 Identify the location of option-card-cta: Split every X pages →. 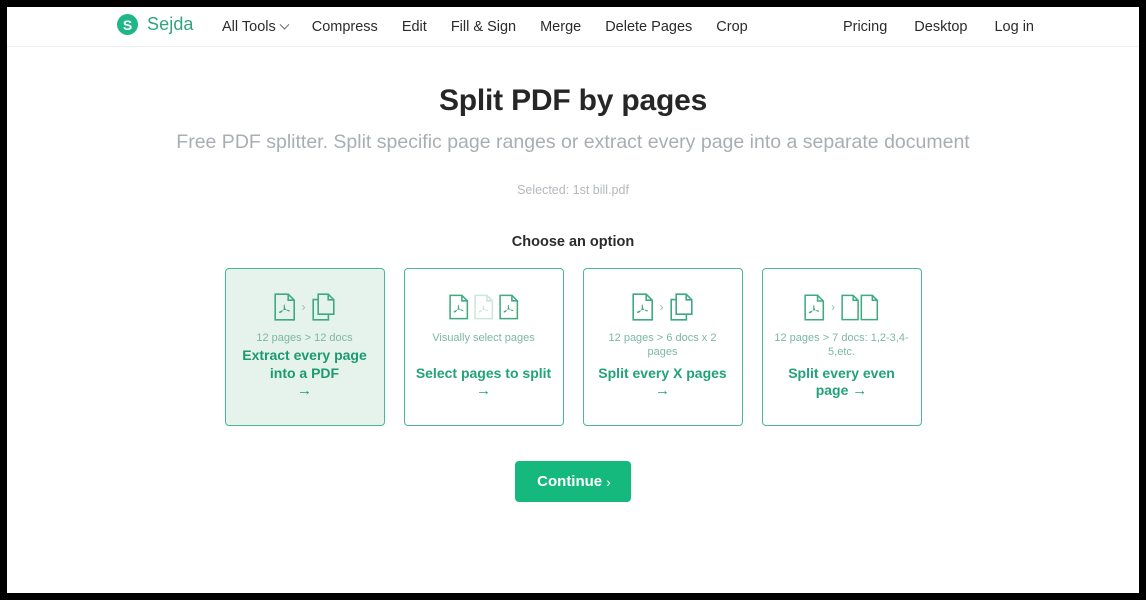
(663, 383).